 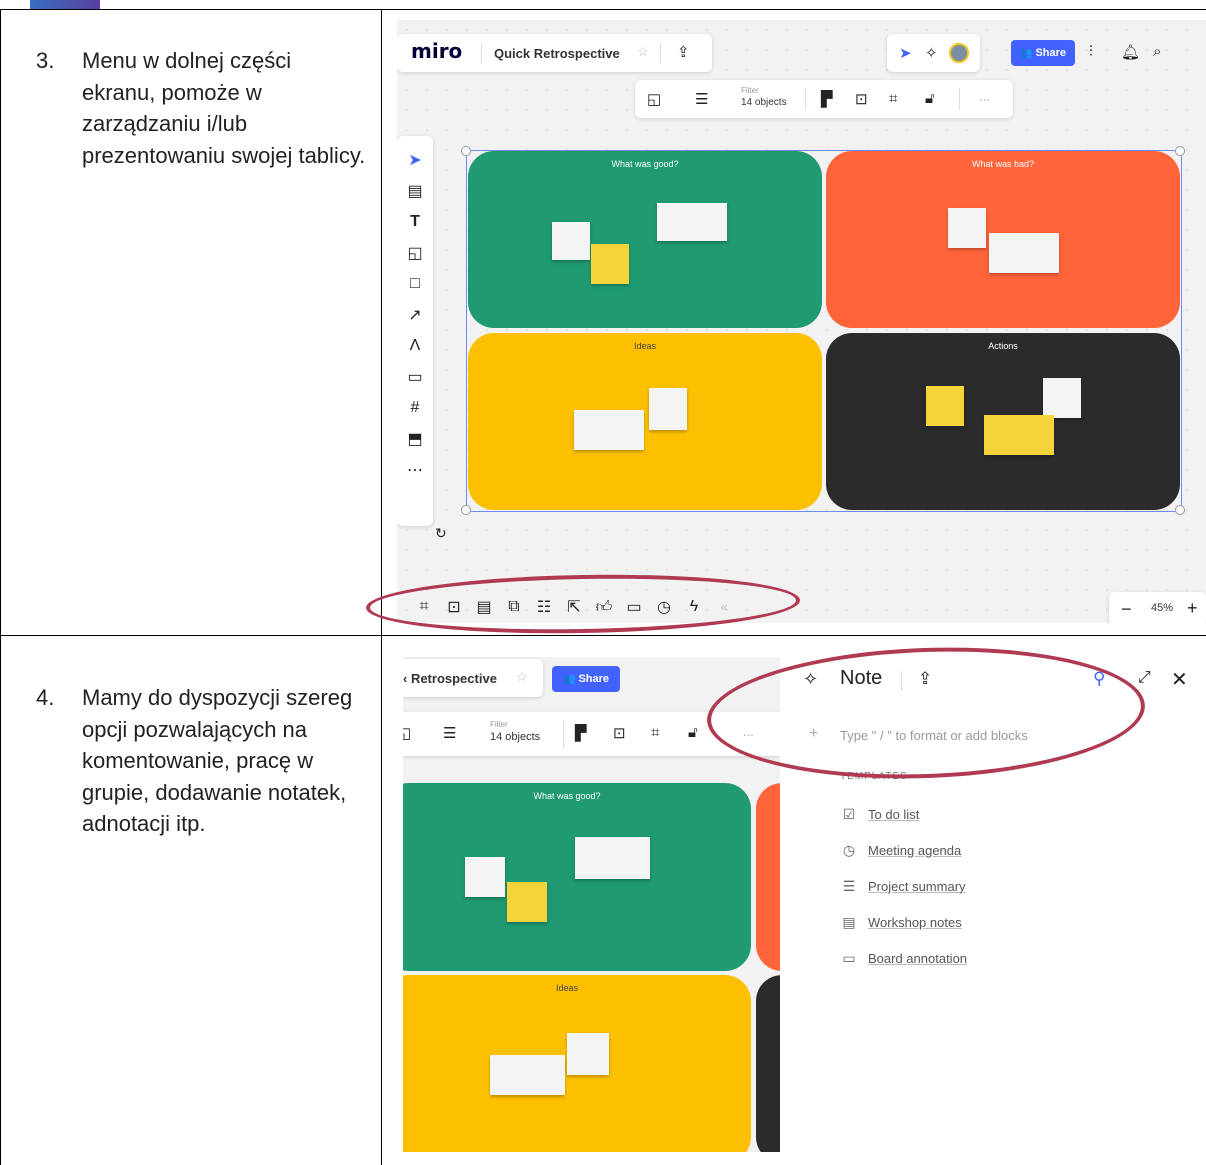 What do you see at coordinates (880, 814) in the screenshot?
I see `template-to-do-list: ☑ To do list` at bounding box center [880, 814].